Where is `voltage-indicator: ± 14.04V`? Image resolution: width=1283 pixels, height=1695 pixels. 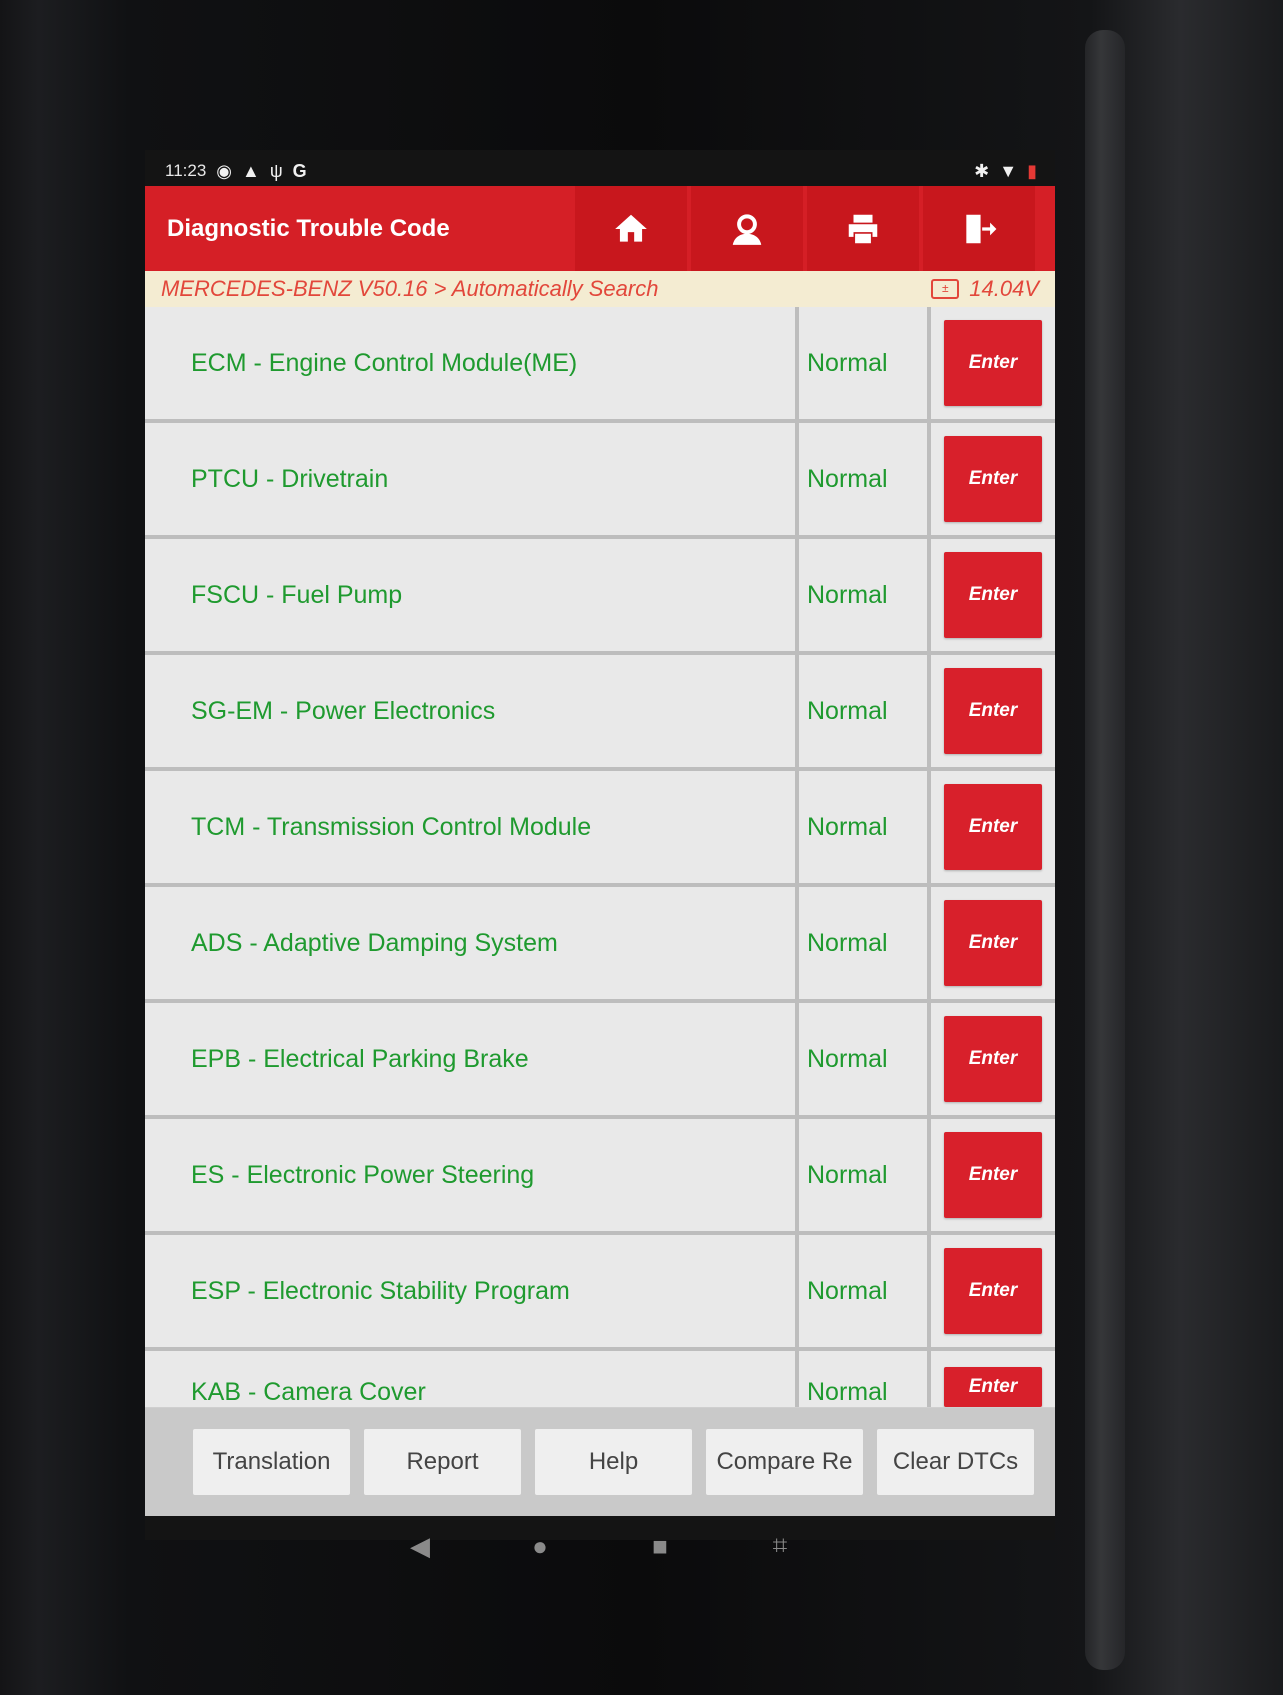 voltage-indicator: ± 14.04V is located at coordinates (985, 289).